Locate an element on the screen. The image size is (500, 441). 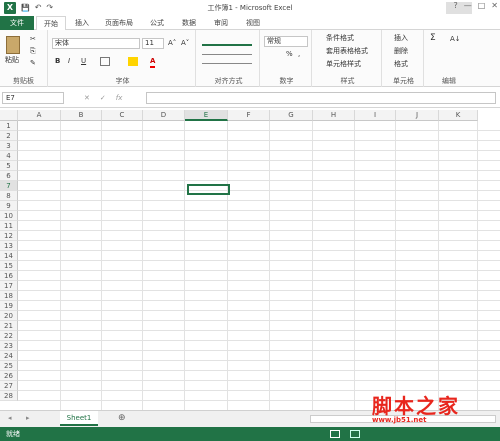
font-color-icon: A is located at coordinates (153, 62).